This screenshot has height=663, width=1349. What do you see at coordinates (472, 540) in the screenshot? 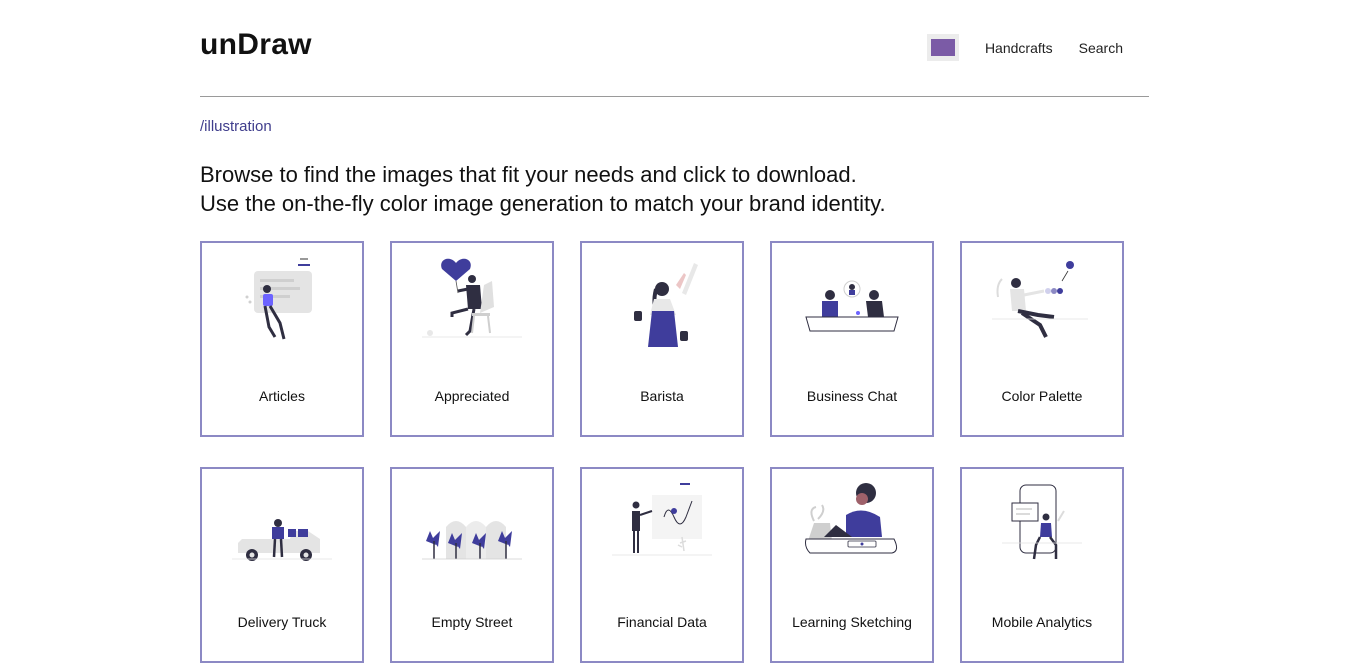
I see `empty-street-illustration-icon` at bounding box center [472, 540].